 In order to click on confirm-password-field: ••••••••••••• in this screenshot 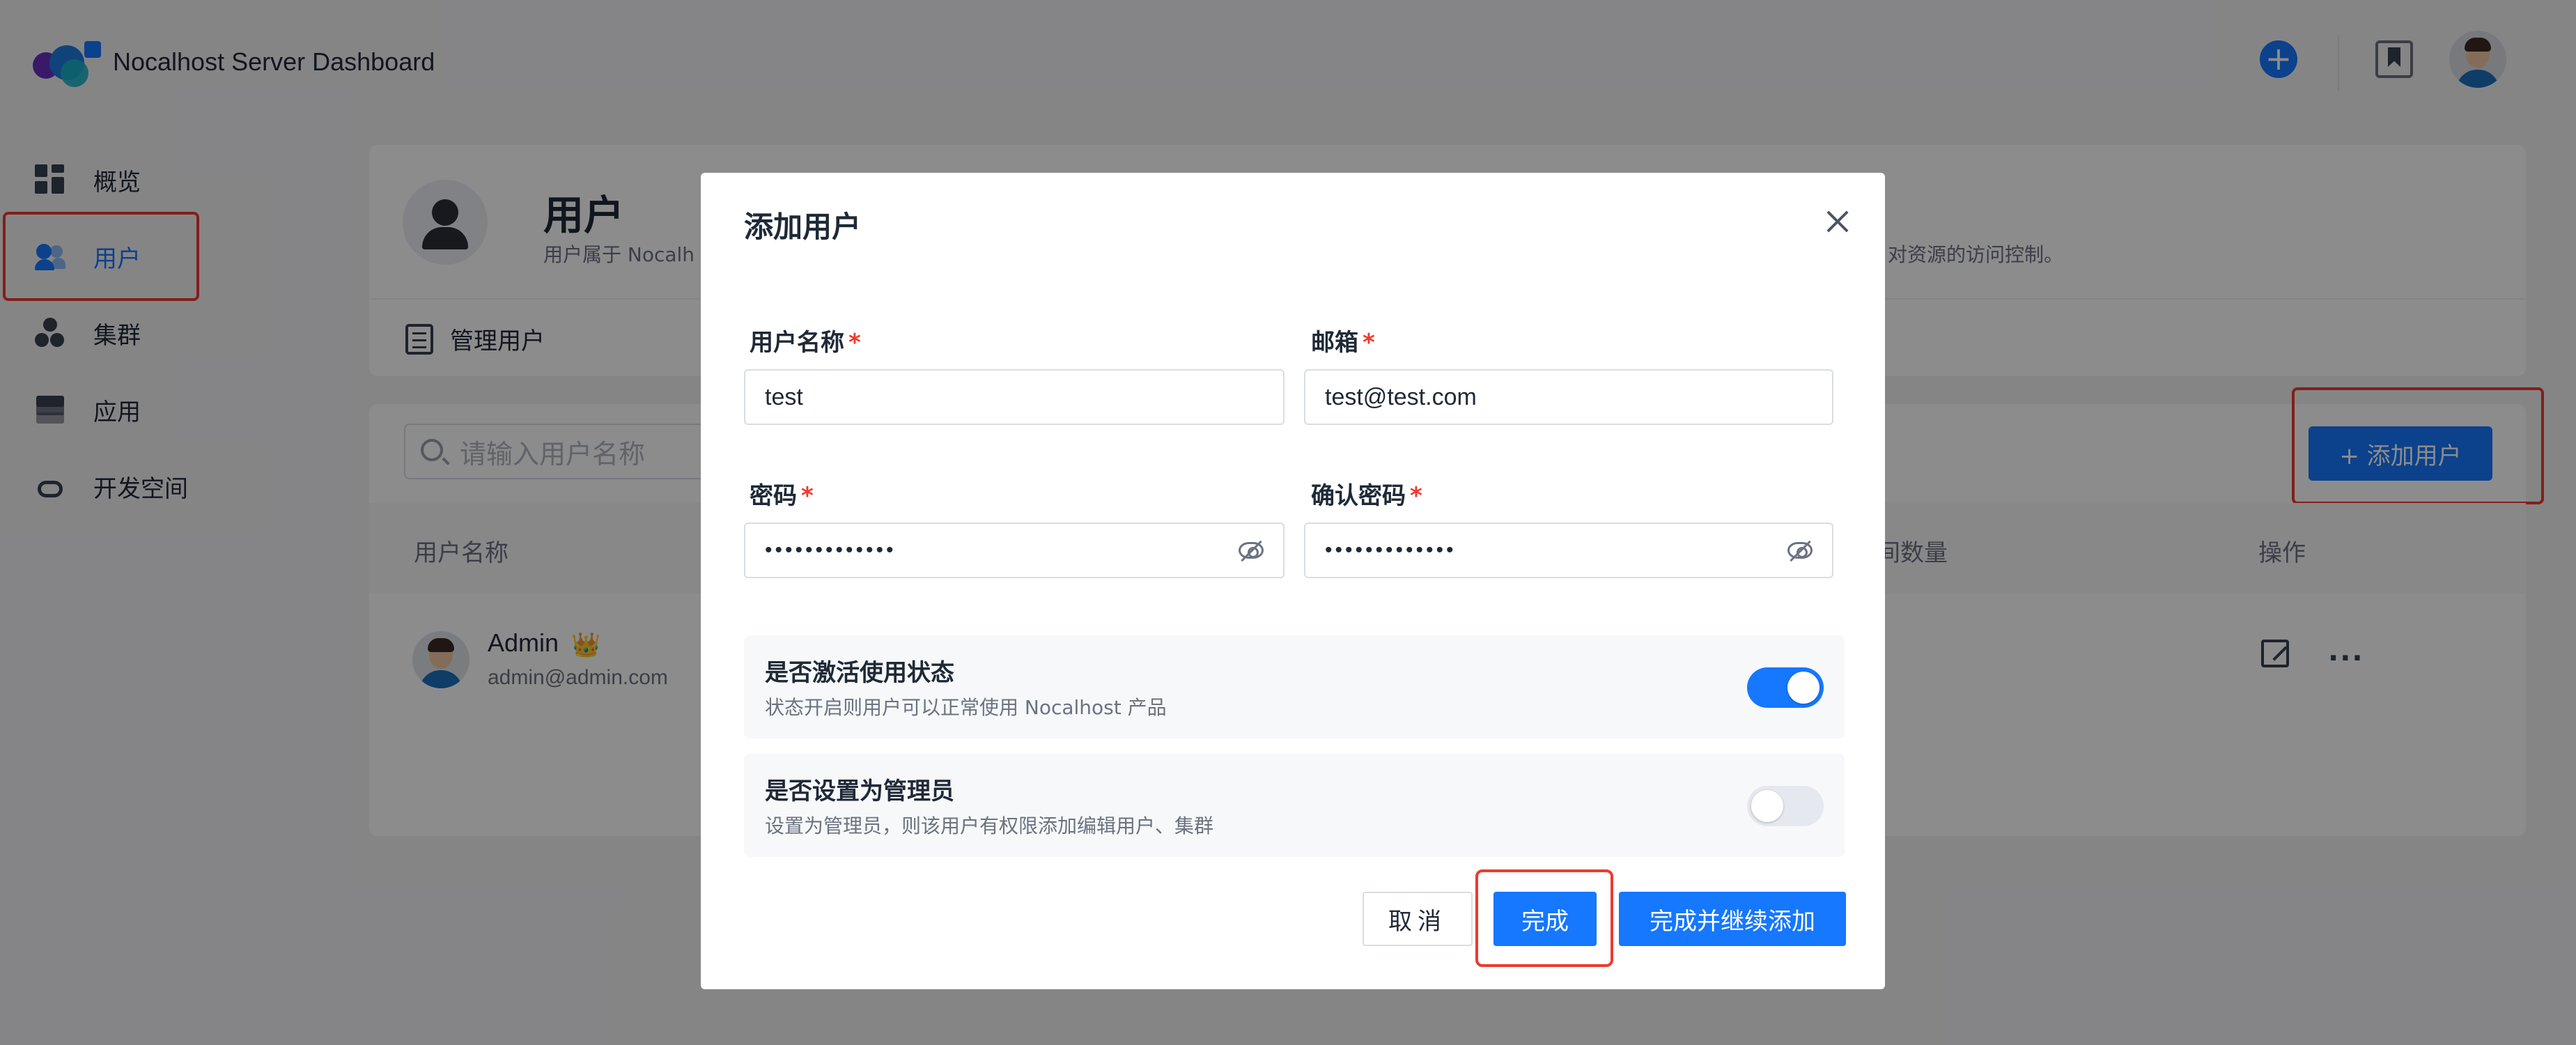, I will do `click(1568, 550)`.